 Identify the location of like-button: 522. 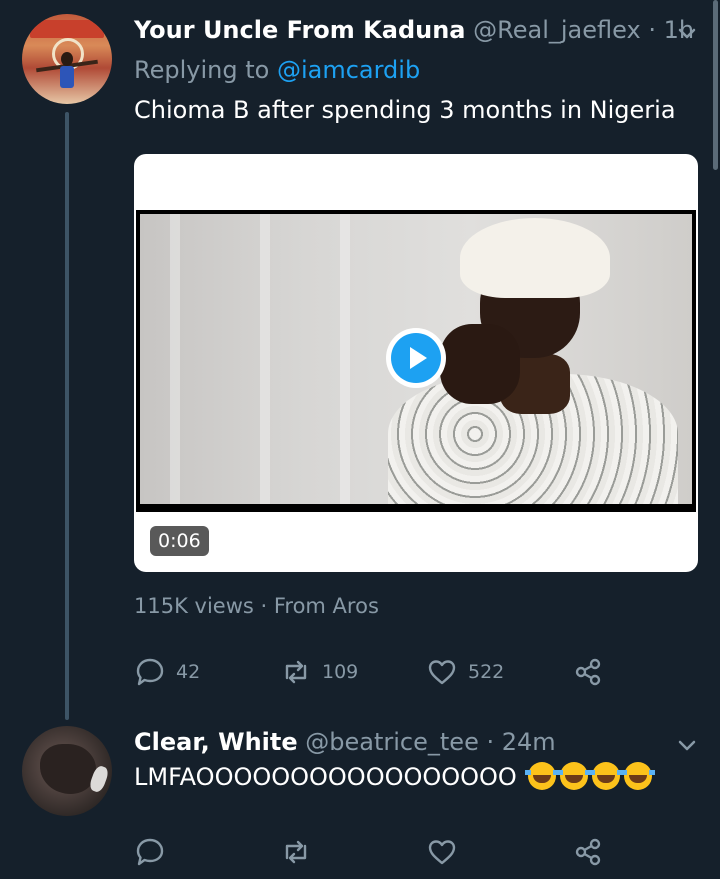
(465, 672).